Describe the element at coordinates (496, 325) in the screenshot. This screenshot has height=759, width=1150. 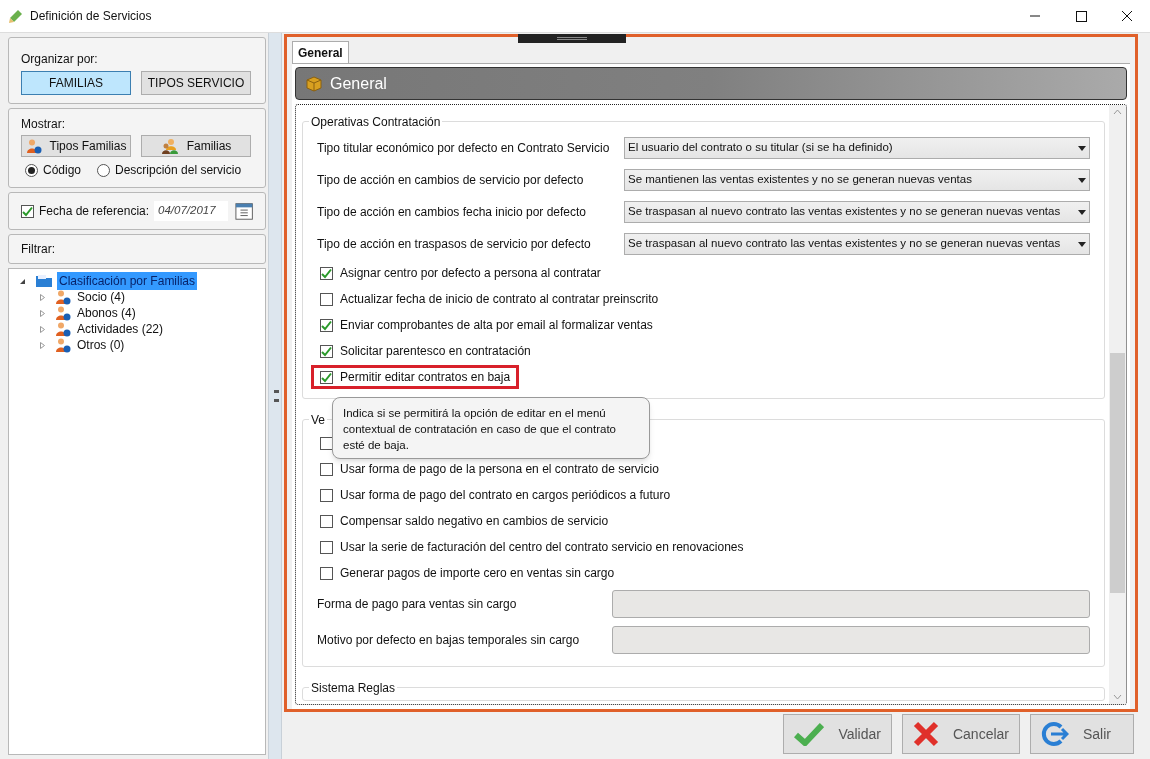
I see `checkbox-label: Enviar comprobantes de alta por email al formalizar ventas` at that location.